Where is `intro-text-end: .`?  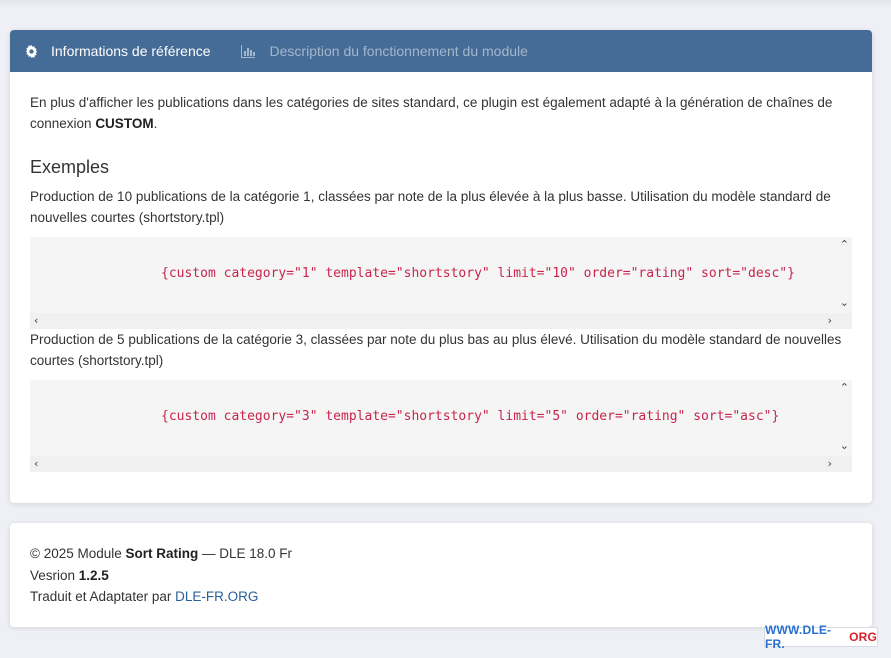 intro-text-end: . is located at coordinates (155, 123).